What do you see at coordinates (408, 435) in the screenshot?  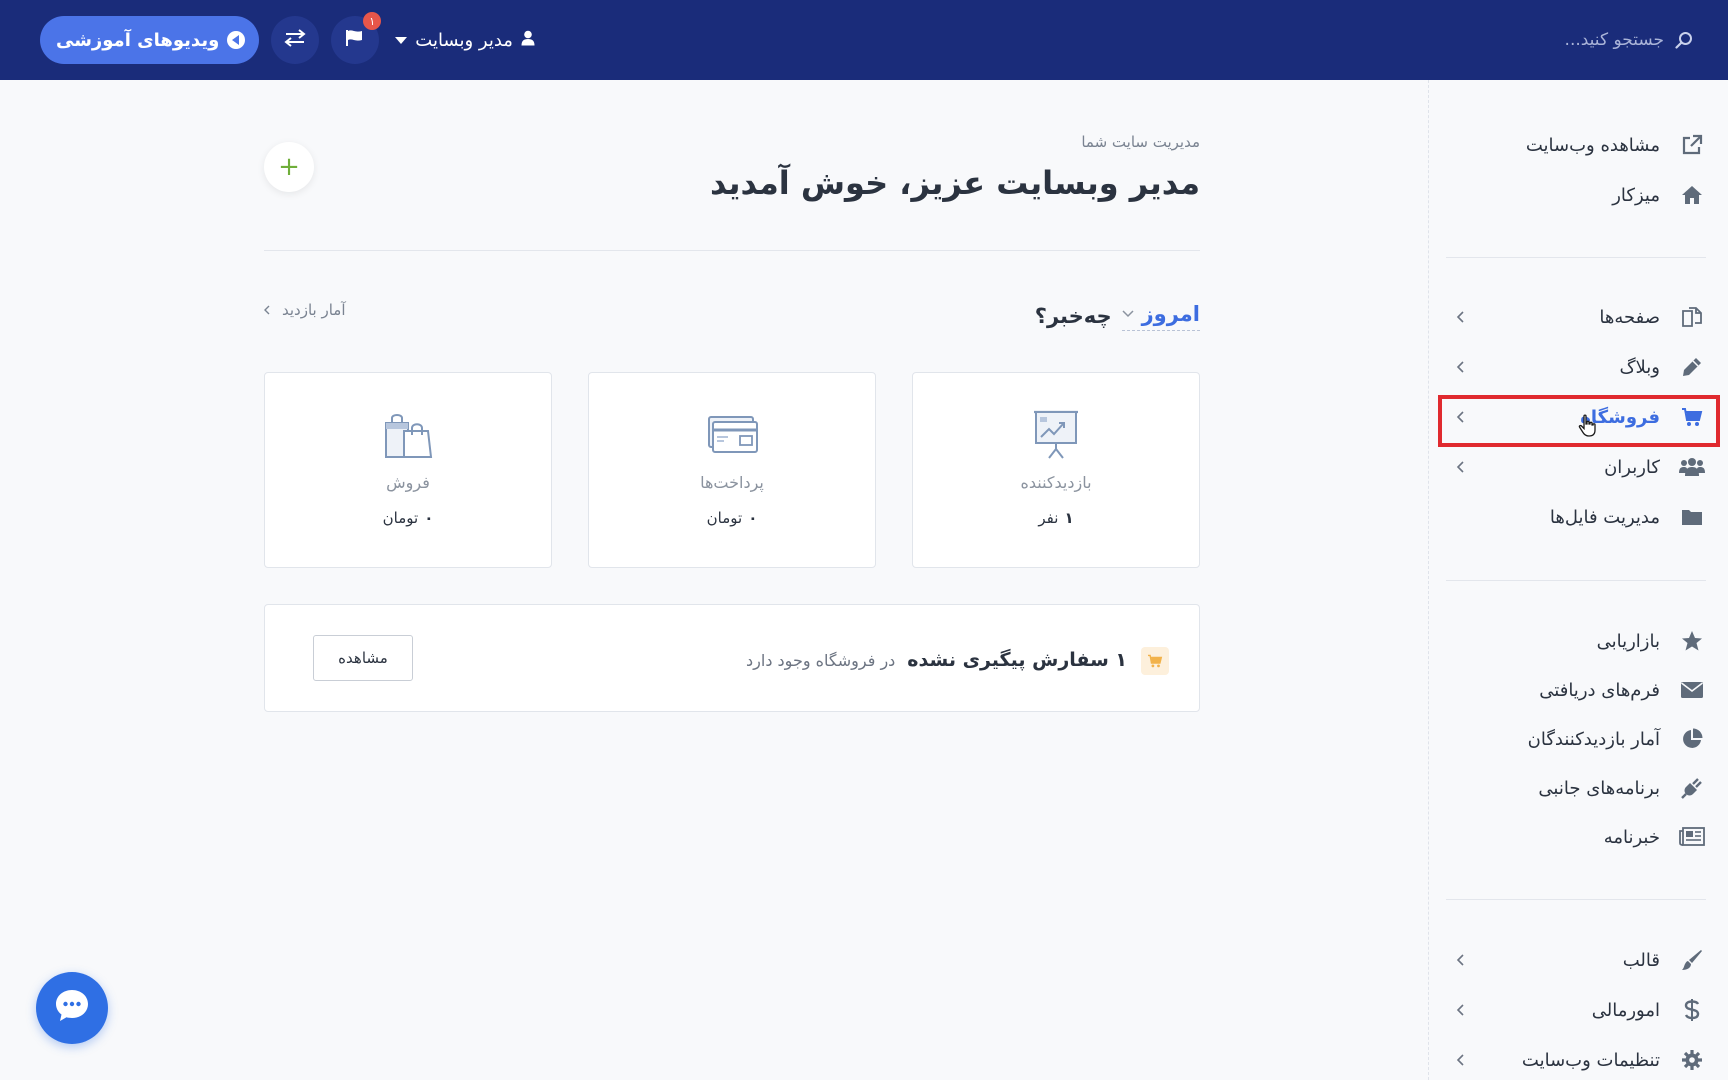 I see `shopping-bags-icon` at bounding box center [408, 435].